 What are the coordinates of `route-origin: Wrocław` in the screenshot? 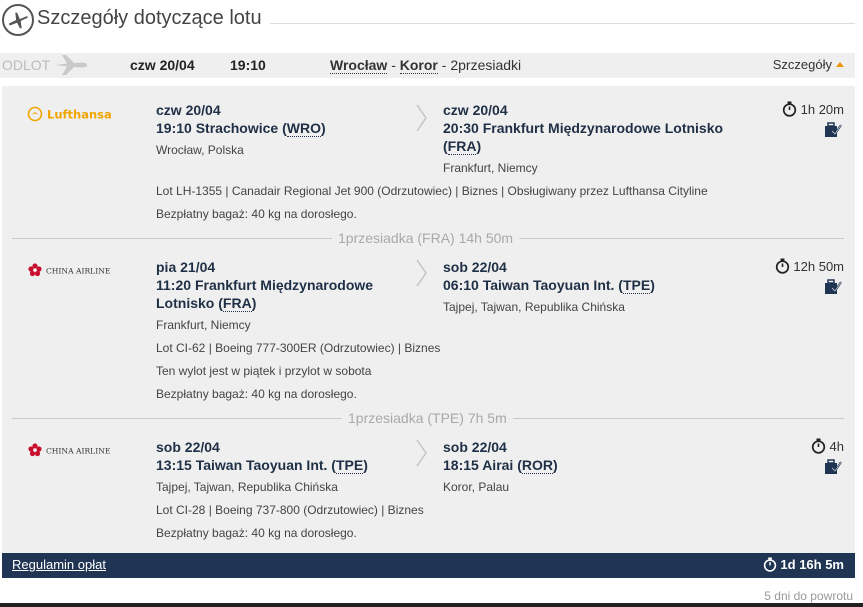 It's located at (359, 65).